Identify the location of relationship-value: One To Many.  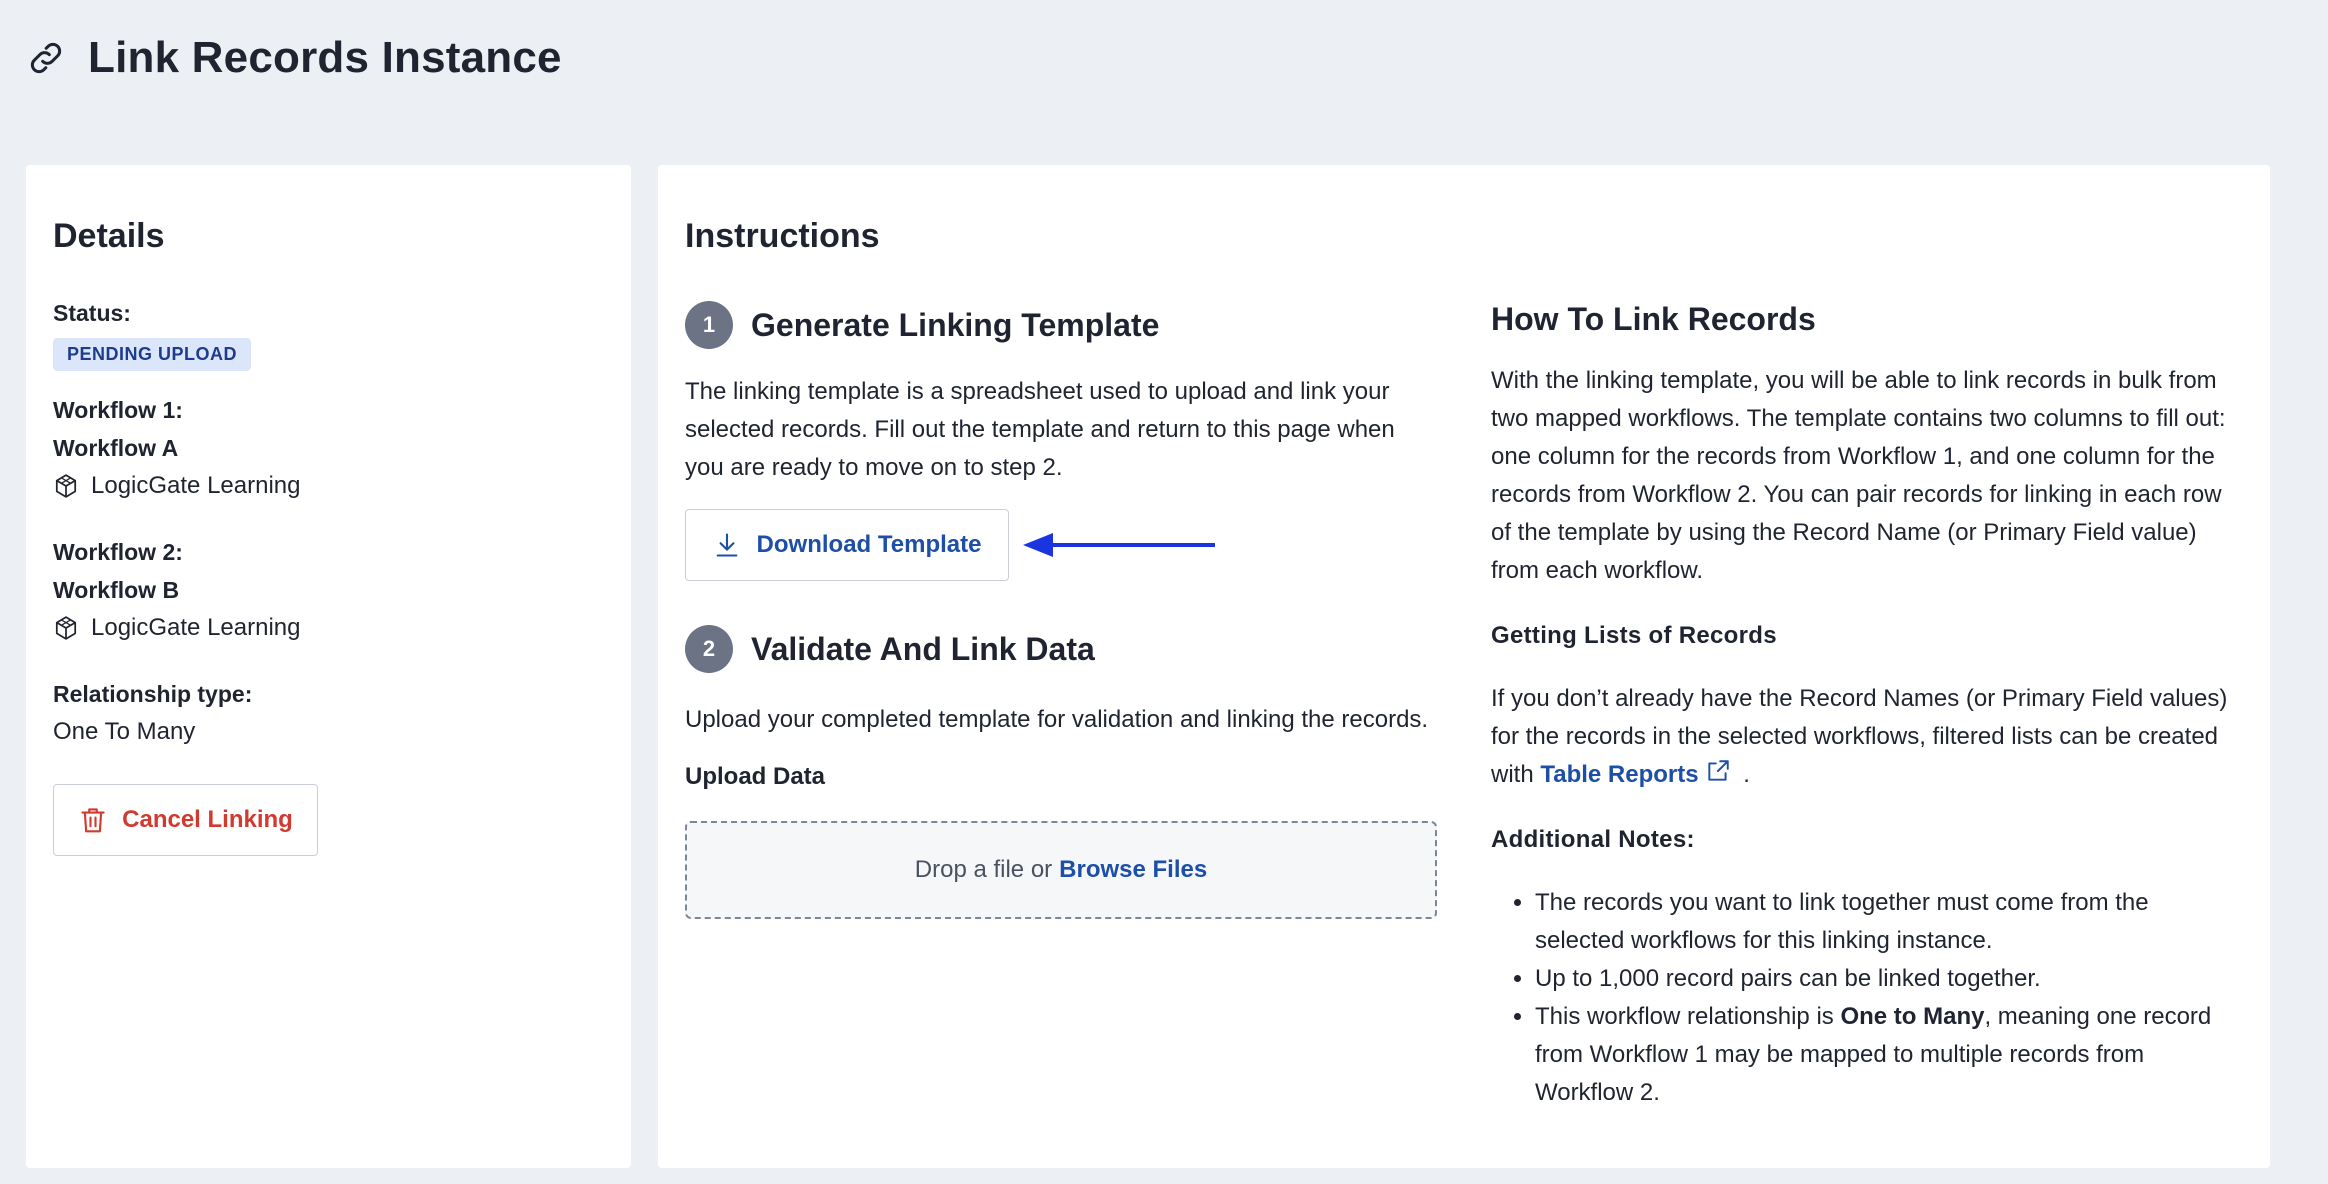
(124, 731).